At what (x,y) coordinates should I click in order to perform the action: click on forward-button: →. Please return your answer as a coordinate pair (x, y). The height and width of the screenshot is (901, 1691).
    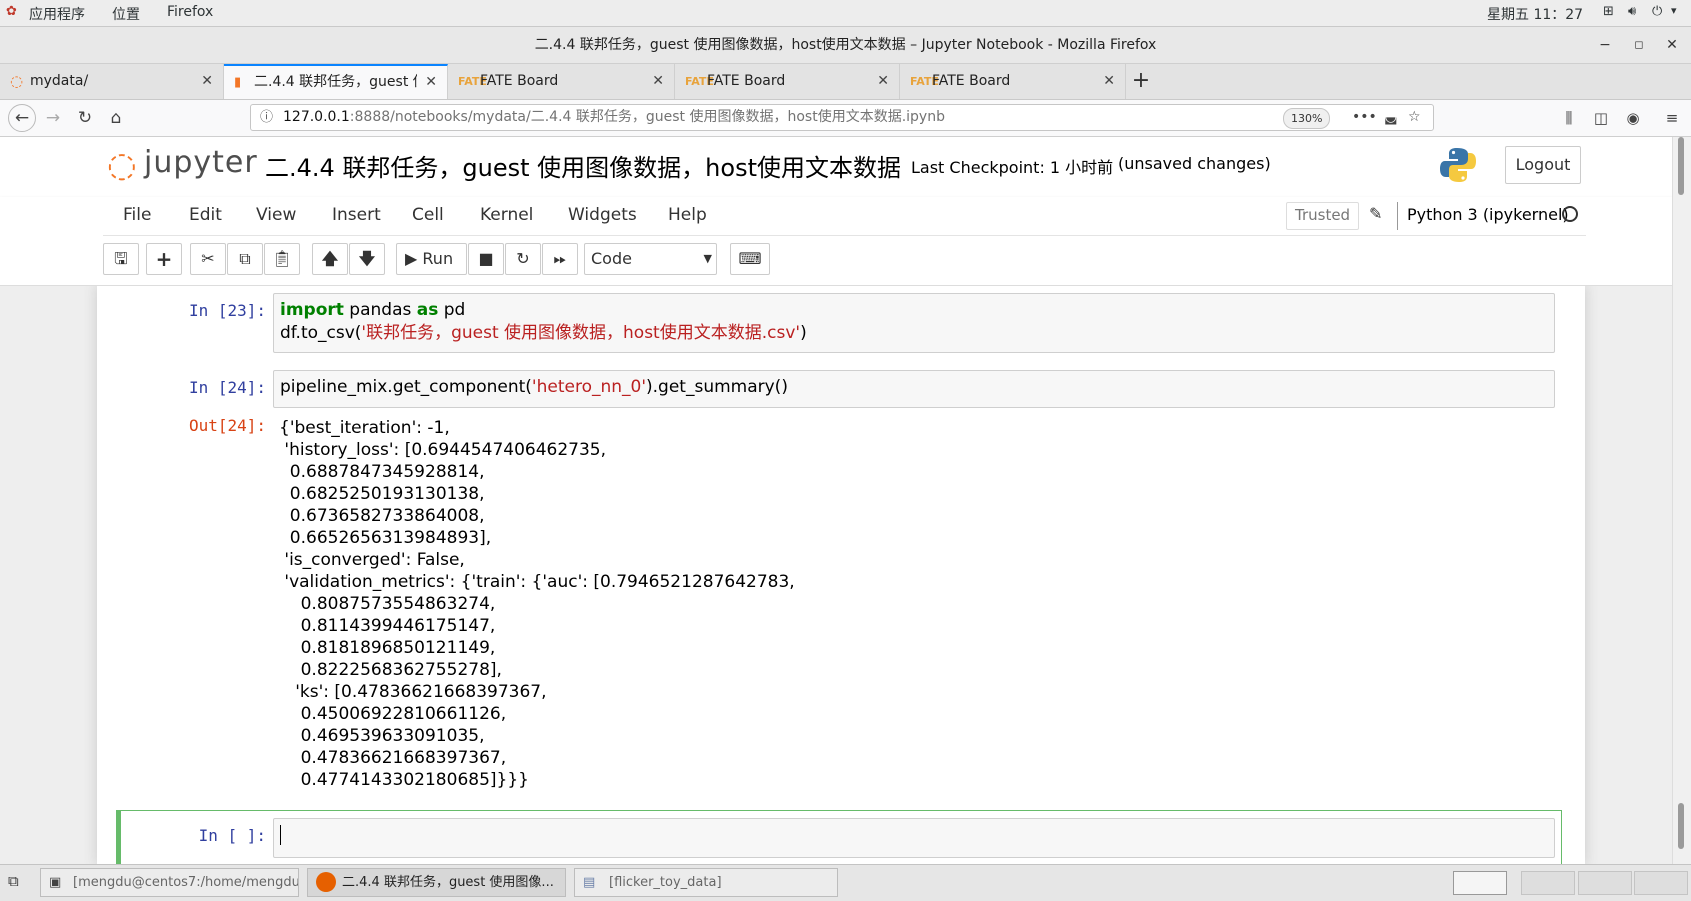
    Looking at the image, I should click on (53, 118).